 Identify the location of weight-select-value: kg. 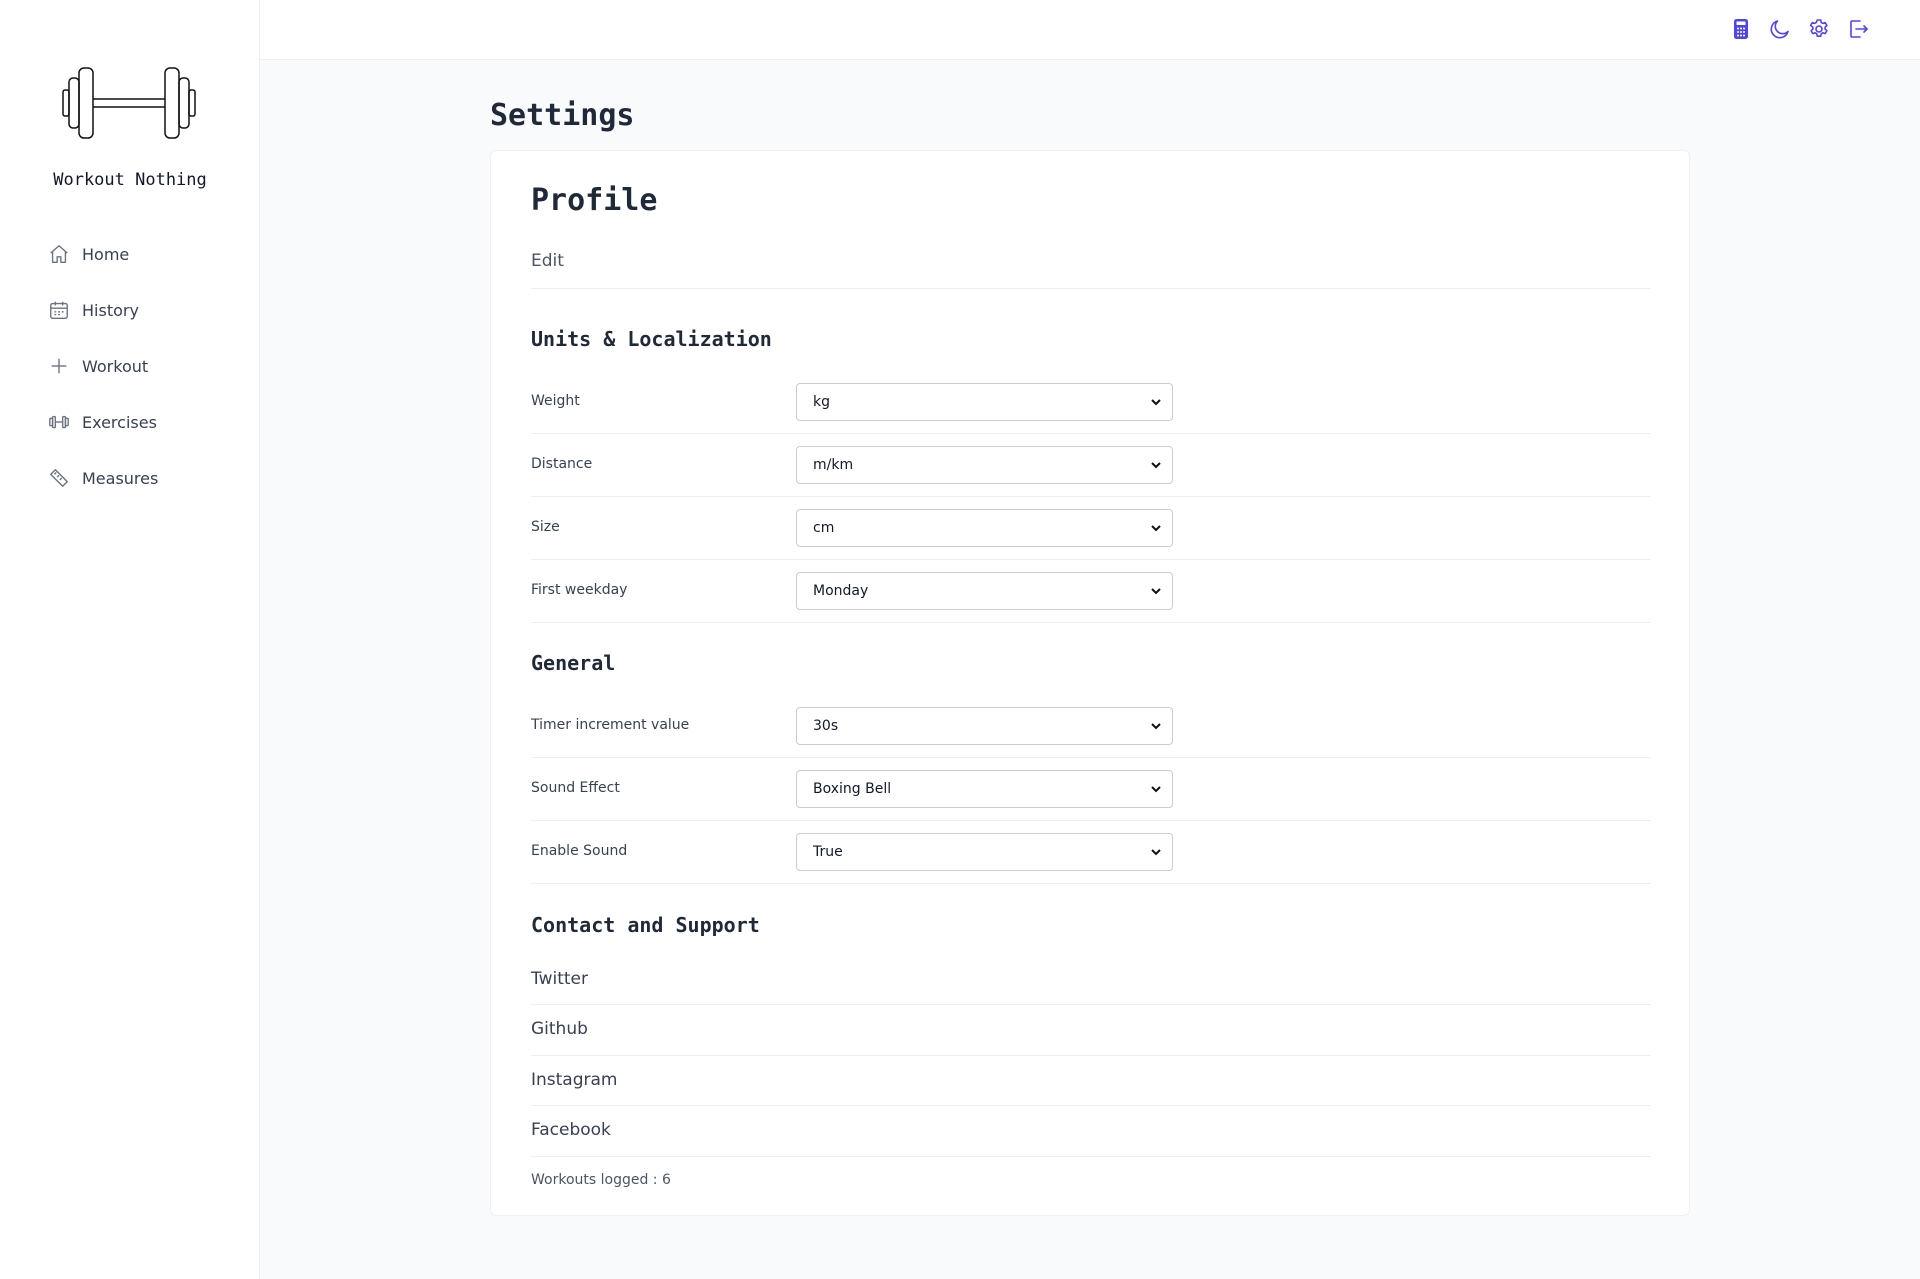
(821, 402).